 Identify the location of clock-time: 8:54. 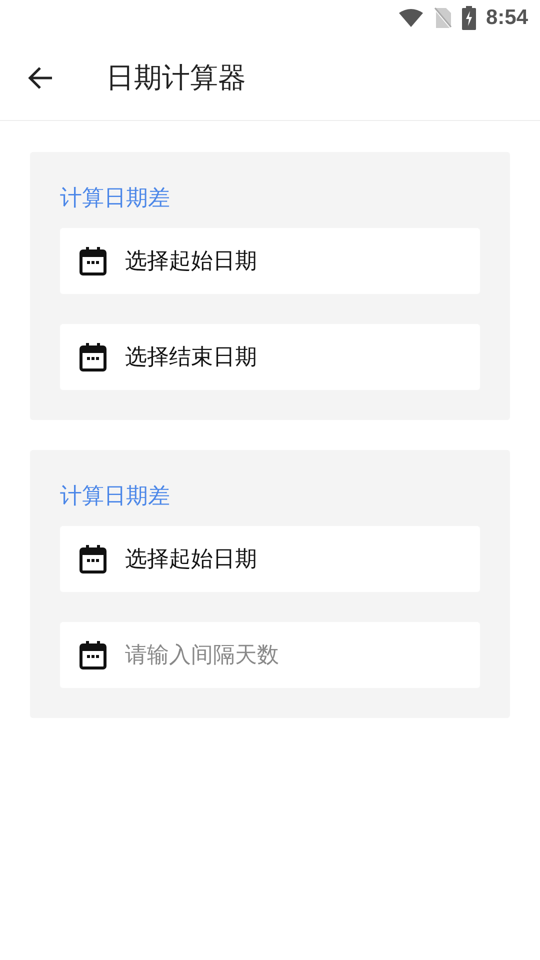
(507, 18).